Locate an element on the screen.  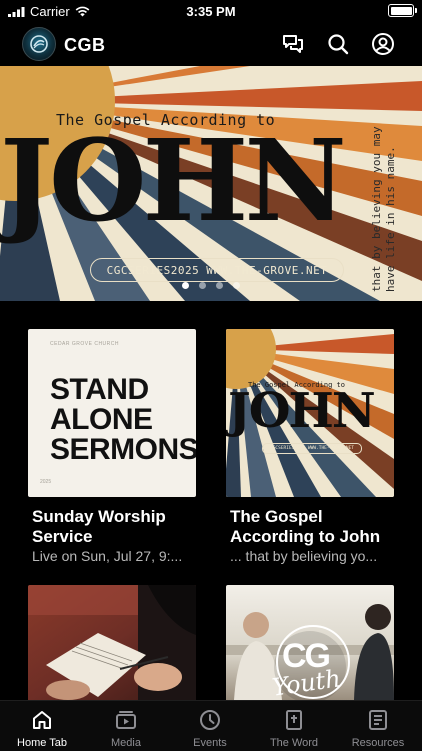
tab-events: Events is located at coordinates (210, 726).